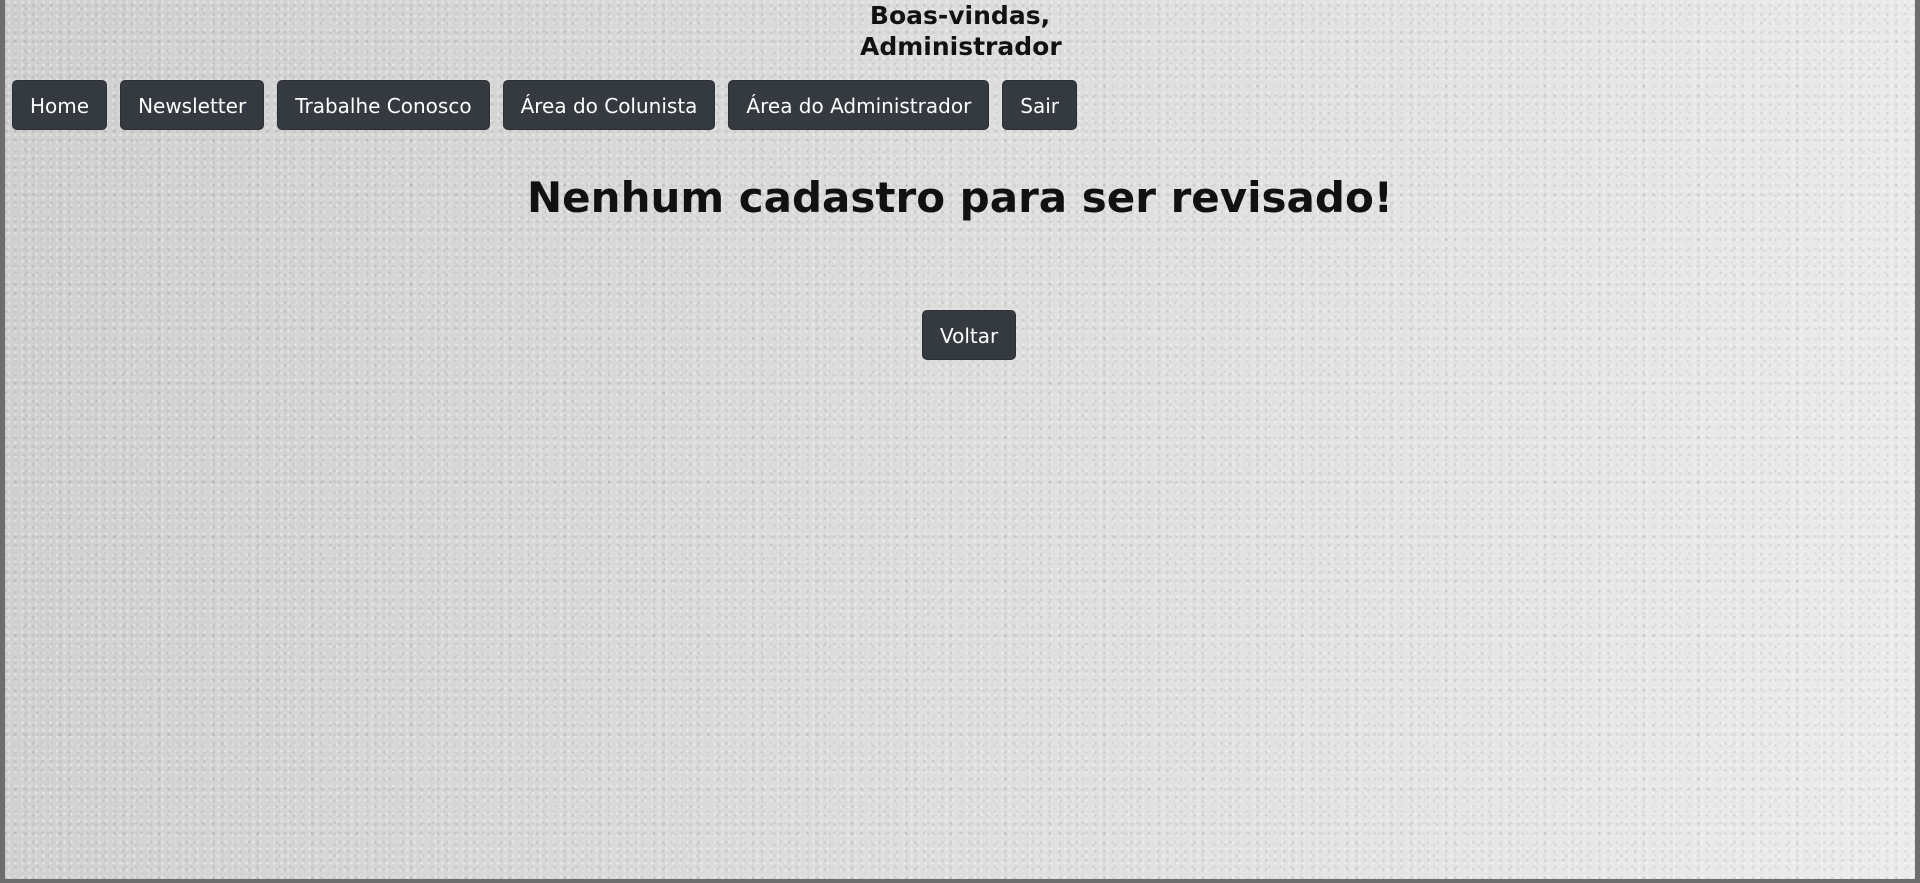 The height and width of the screenshot is (883, 1920). What do you see at coordinates (60, 105) in the screenshot?
I see `nav-home-button: Home` at bounding box center [60, 105].